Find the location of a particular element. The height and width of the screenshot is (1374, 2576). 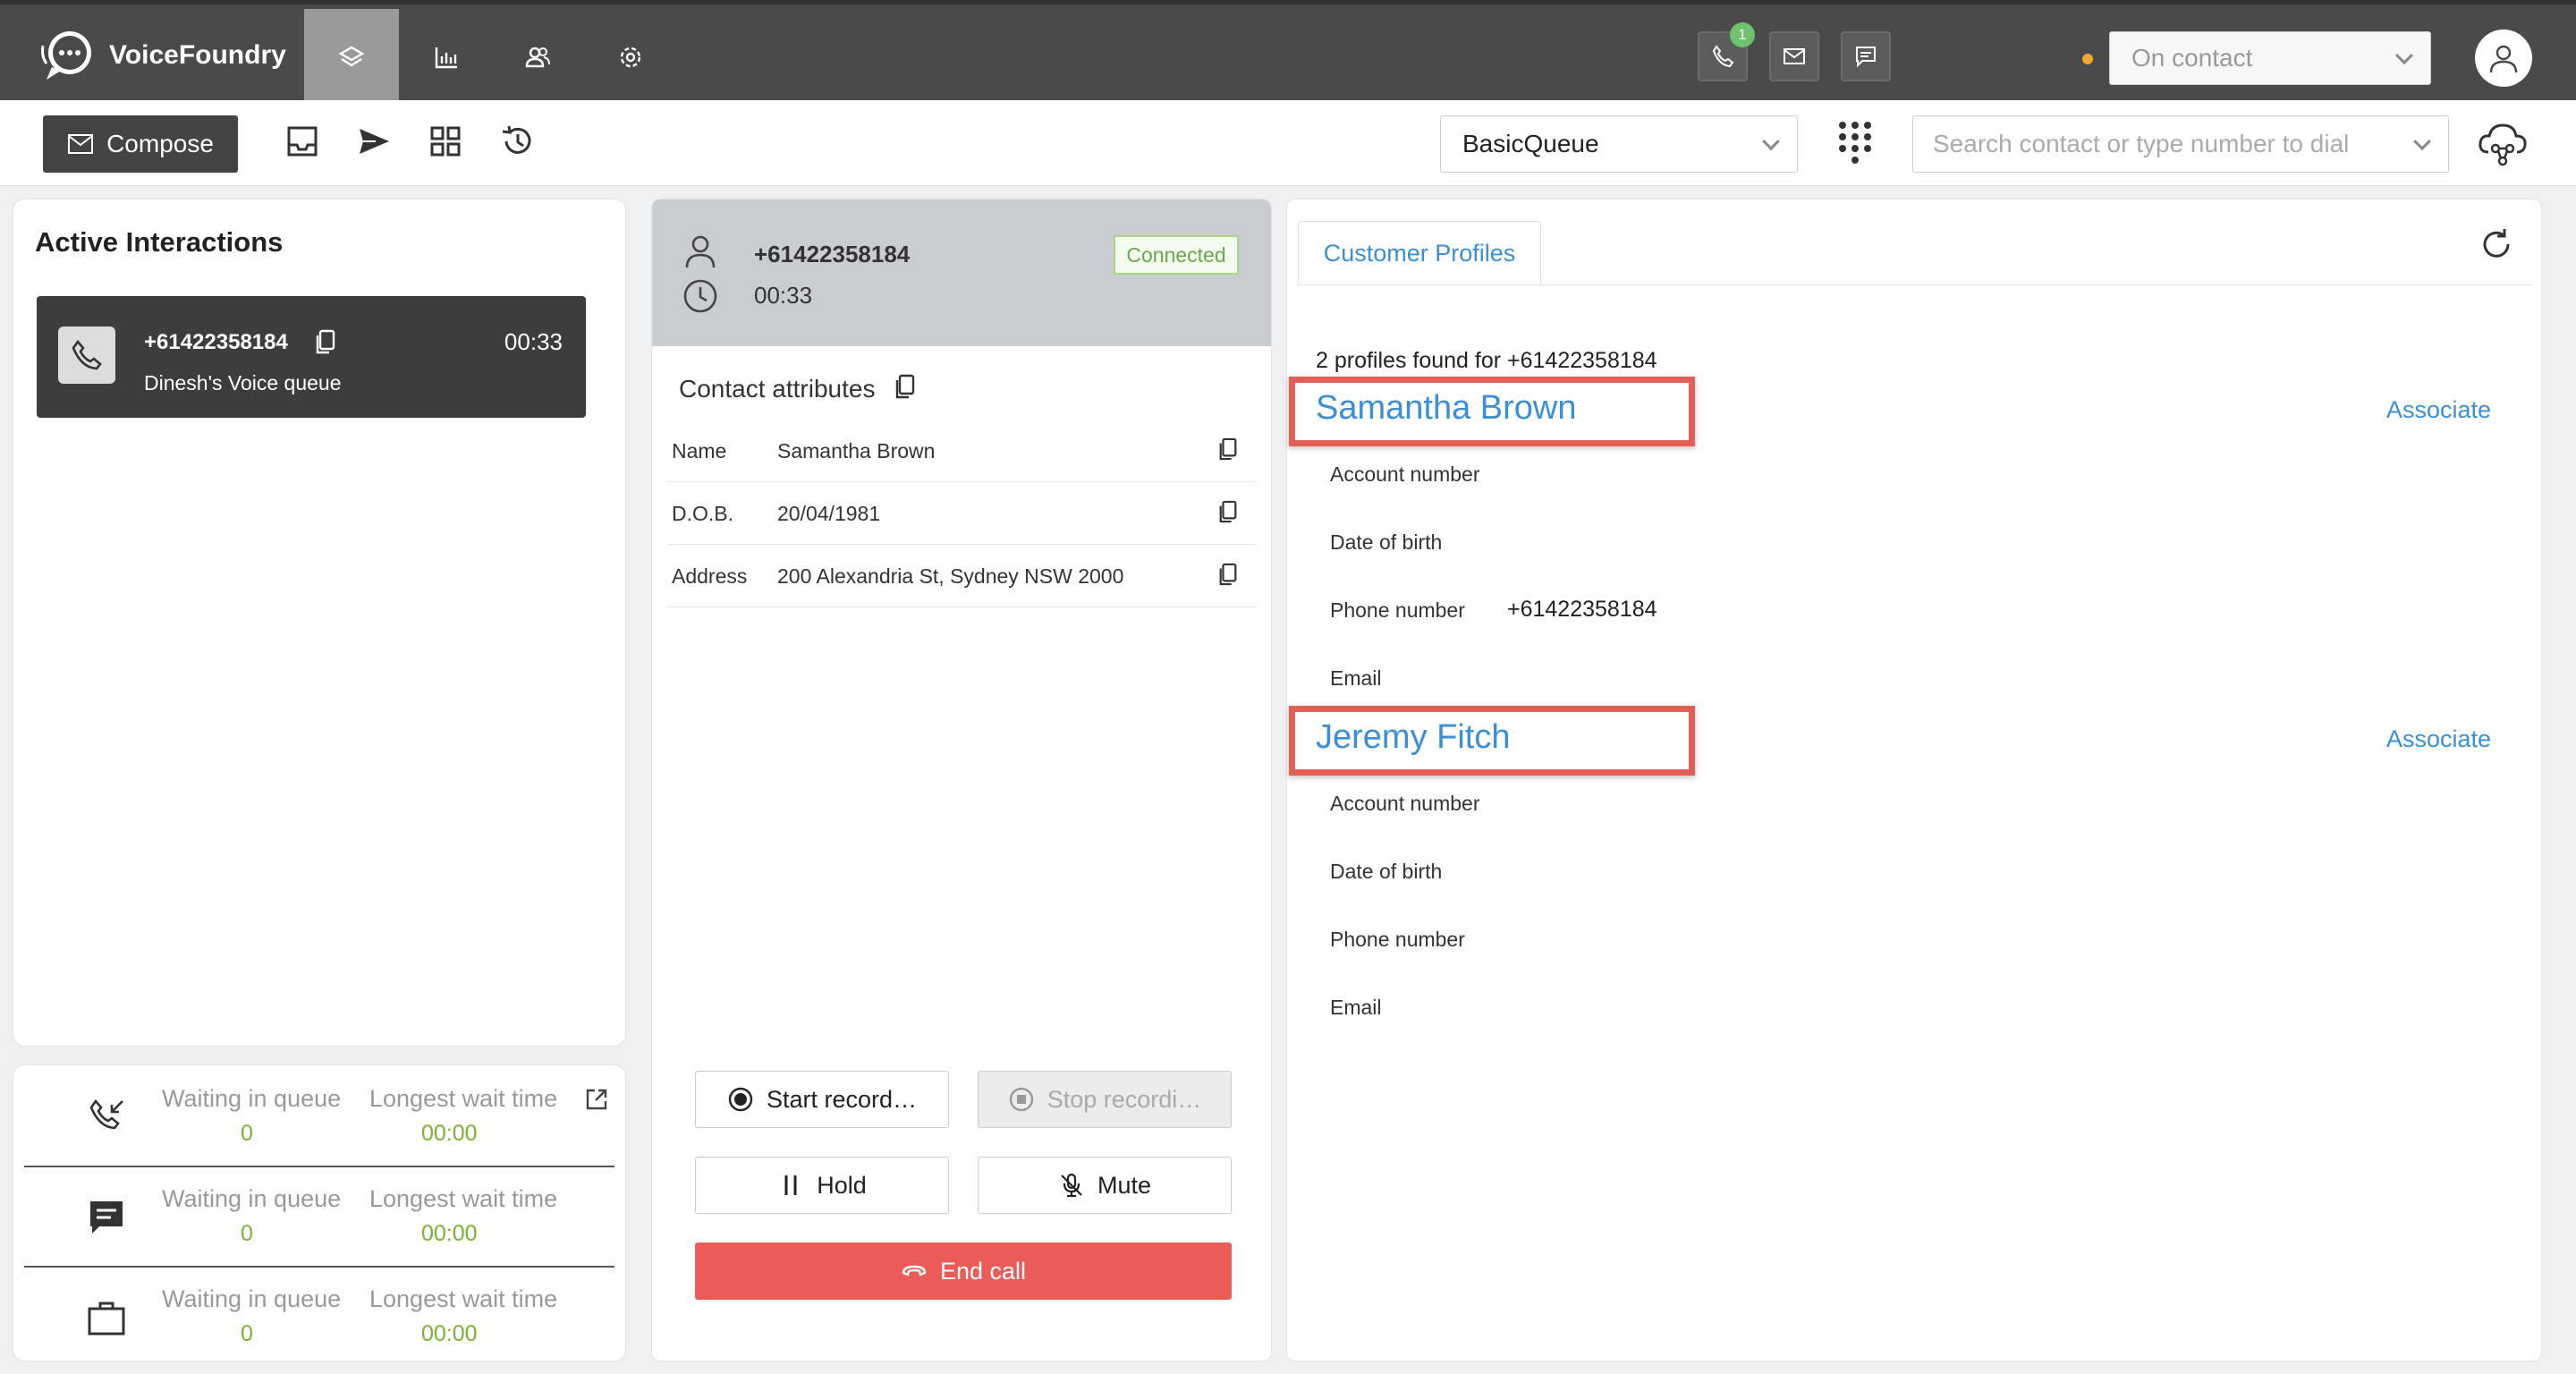

history-button is located at coordinates (517, 141).